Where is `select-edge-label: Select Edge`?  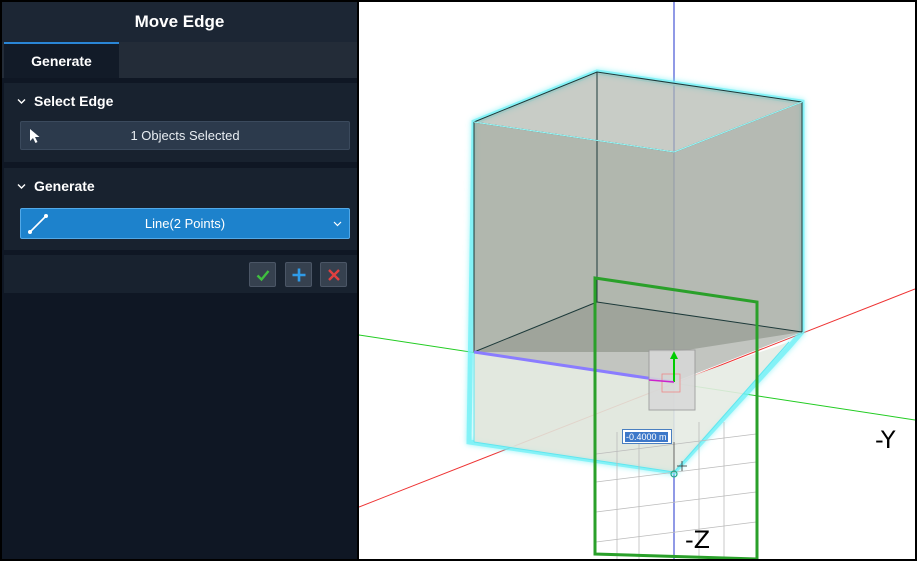
select-edge-label: Select Edge is located at coordinates (74, 101).